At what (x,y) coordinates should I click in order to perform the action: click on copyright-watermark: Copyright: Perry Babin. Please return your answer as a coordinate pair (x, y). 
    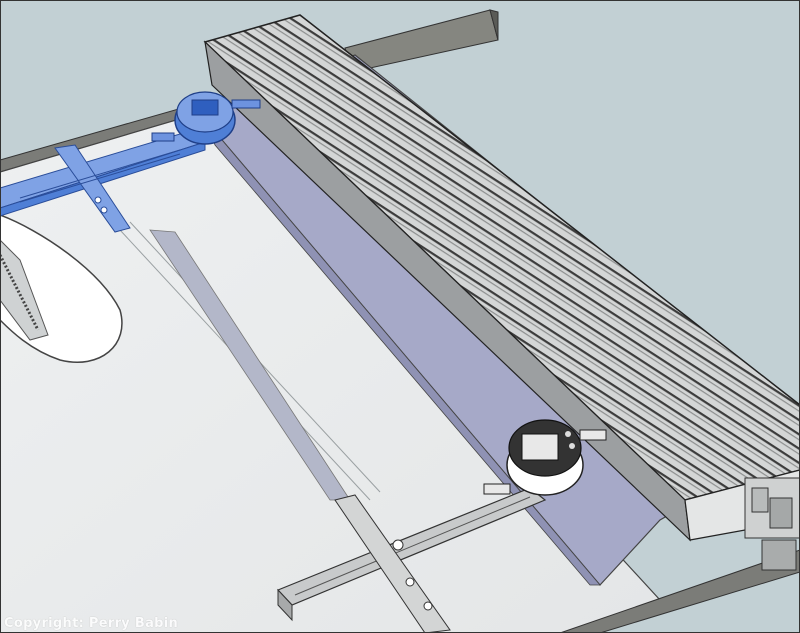
    Looking at the image, I should click on (91, 623).